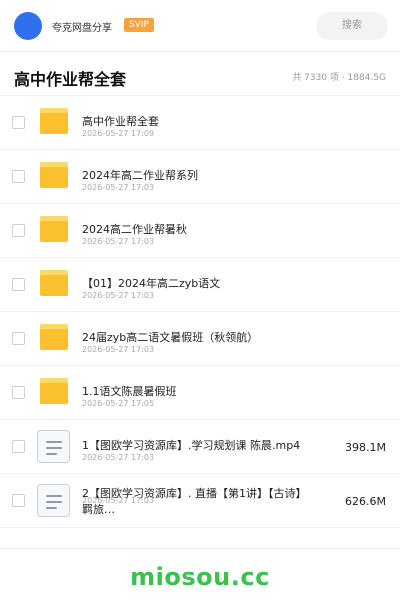  I want to click on watermark: miosou.cc, so click(200, 577).